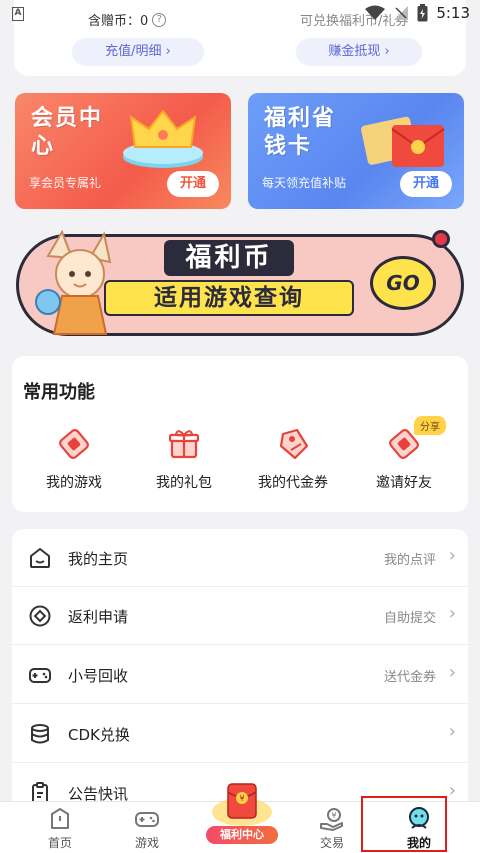  What do you see at coordinates (193, 184) in the screenshot?
I see `vip-open-button: 开通` at bounding box center [193, 184].